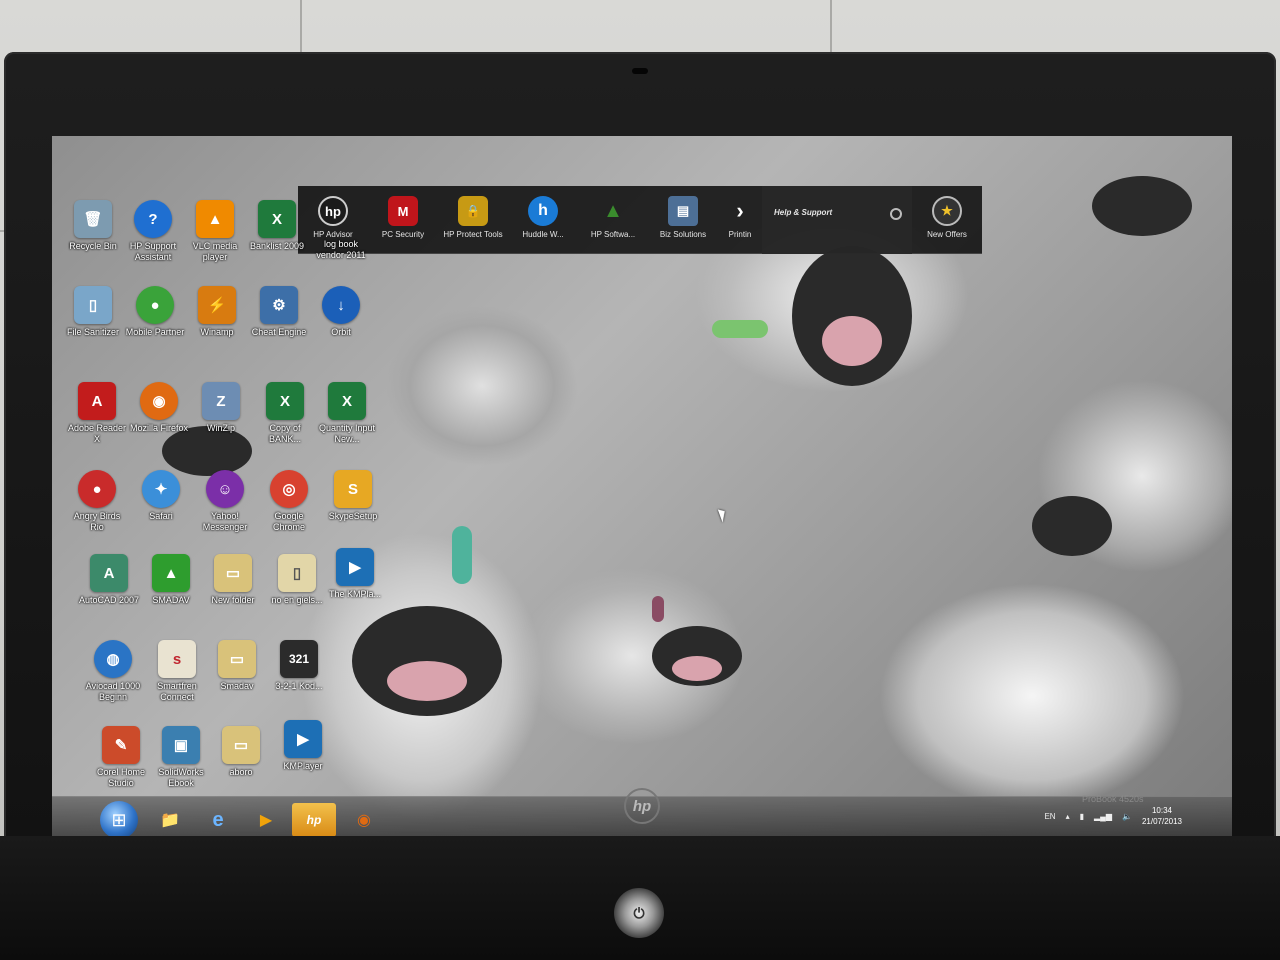  Describe the element at coordinates (1103, 816) in the screenshot. I see `network-icon: ▂▄▆` at that location.